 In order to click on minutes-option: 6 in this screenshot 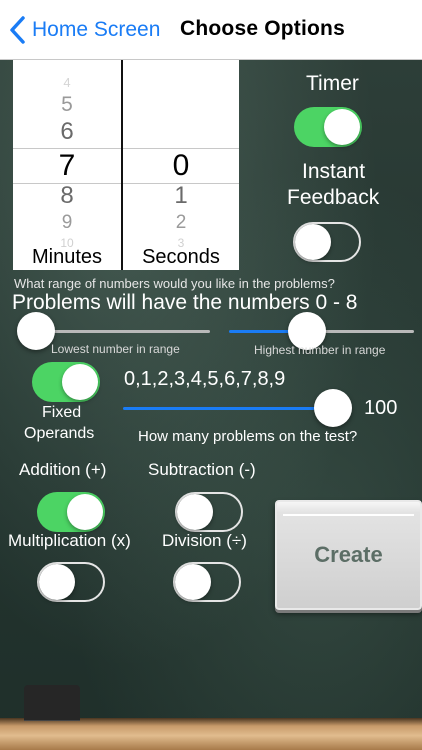, I will do `click(67, 132)`.